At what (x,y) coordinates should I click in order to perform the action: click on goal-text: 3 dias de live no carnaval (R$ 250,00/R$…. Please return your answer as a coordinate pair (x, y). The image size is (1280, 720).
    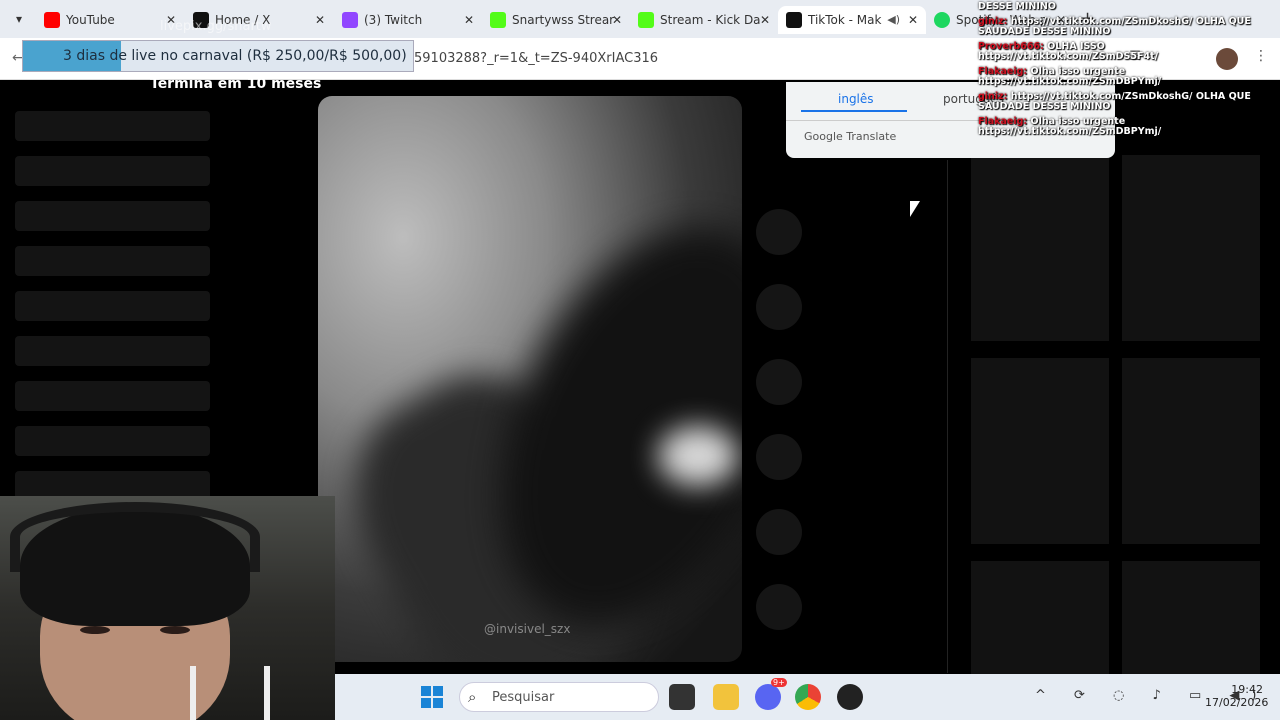
    Looking at the image, I should click on (235, 56).